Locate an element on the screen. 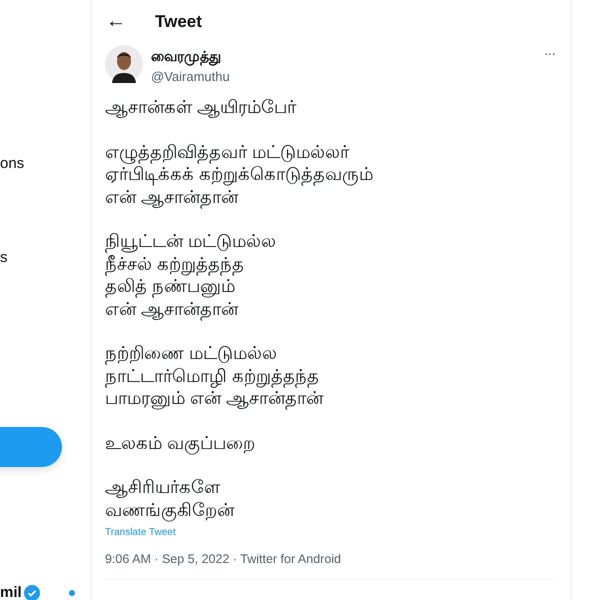 The image size is (600, 600). tweet-text-line: ஆசிரியர்களே is located at coordinates (162, 487).